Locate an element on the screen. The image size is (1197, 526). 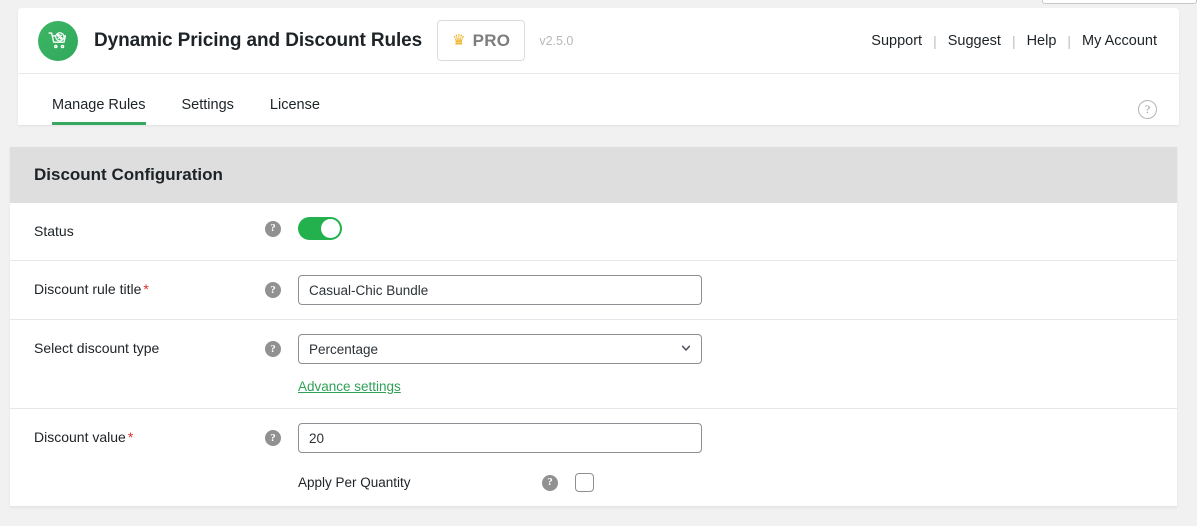
version-label: v2.5.0 is located at coordinates (556, 40).